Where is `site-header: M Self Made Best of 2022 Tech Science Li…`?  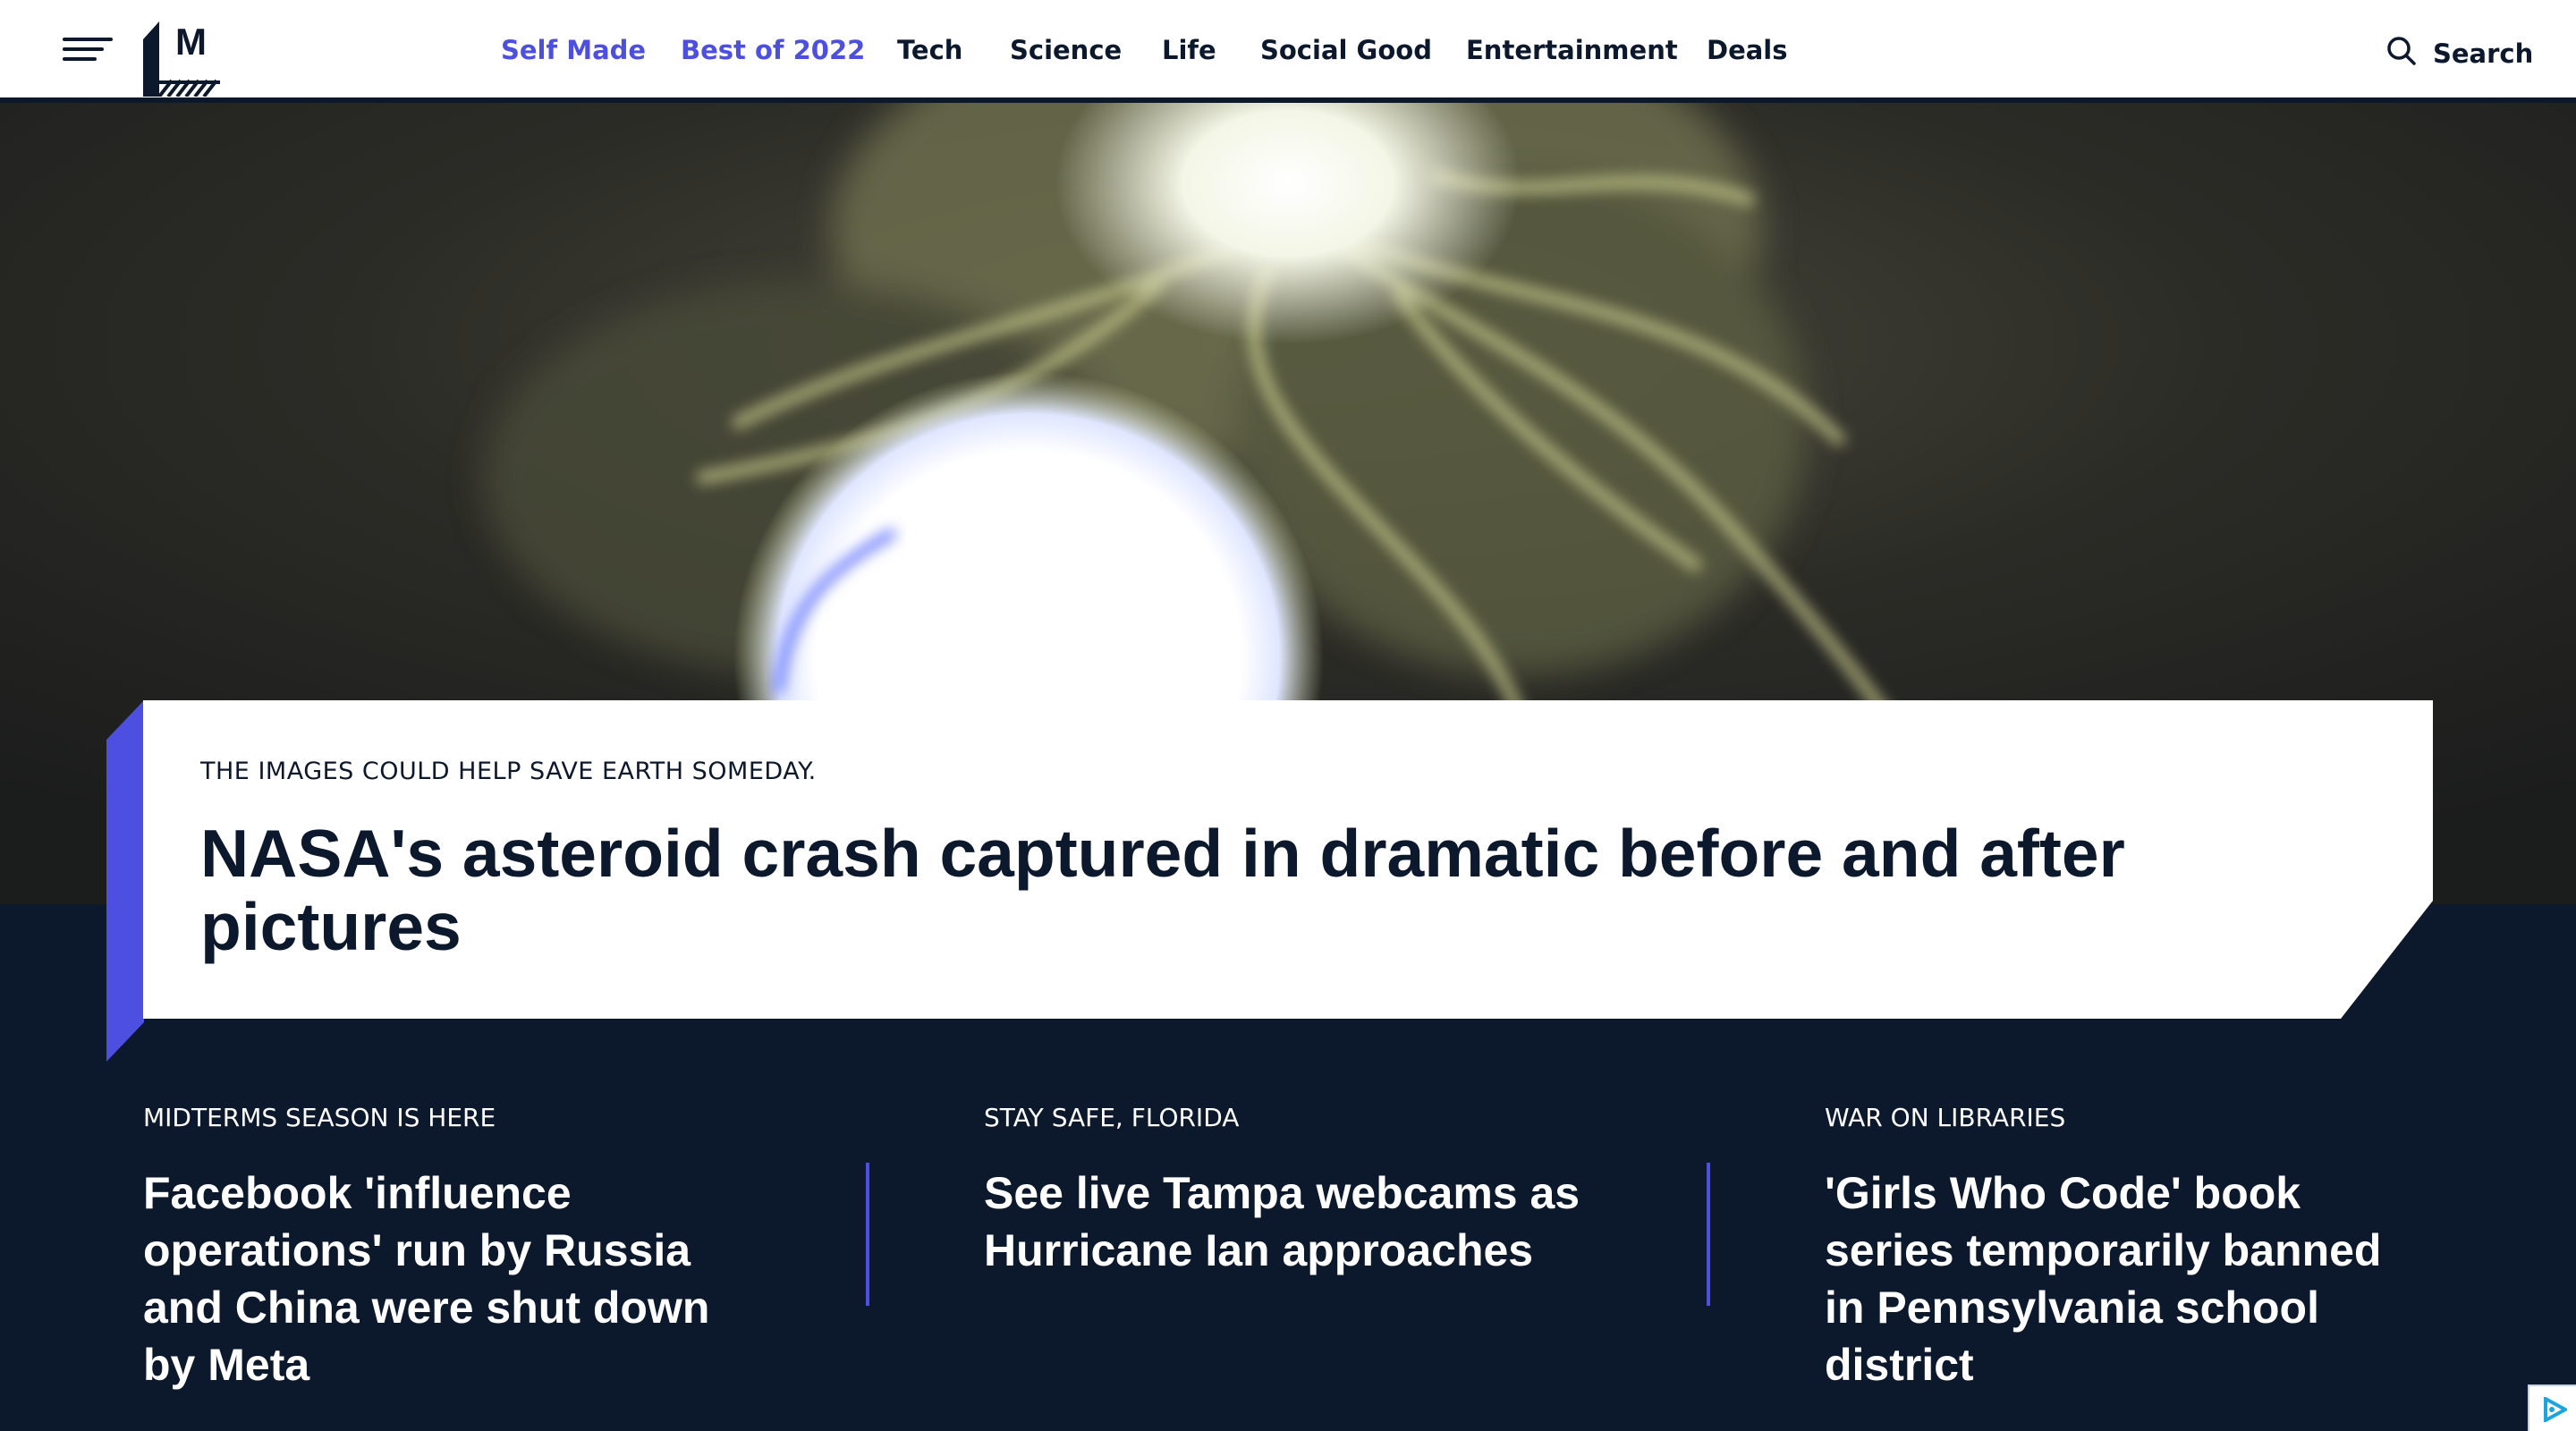 site-header: M Self Made Best of 2022 Tech Science Li… is located at coordinates (1288, 50).